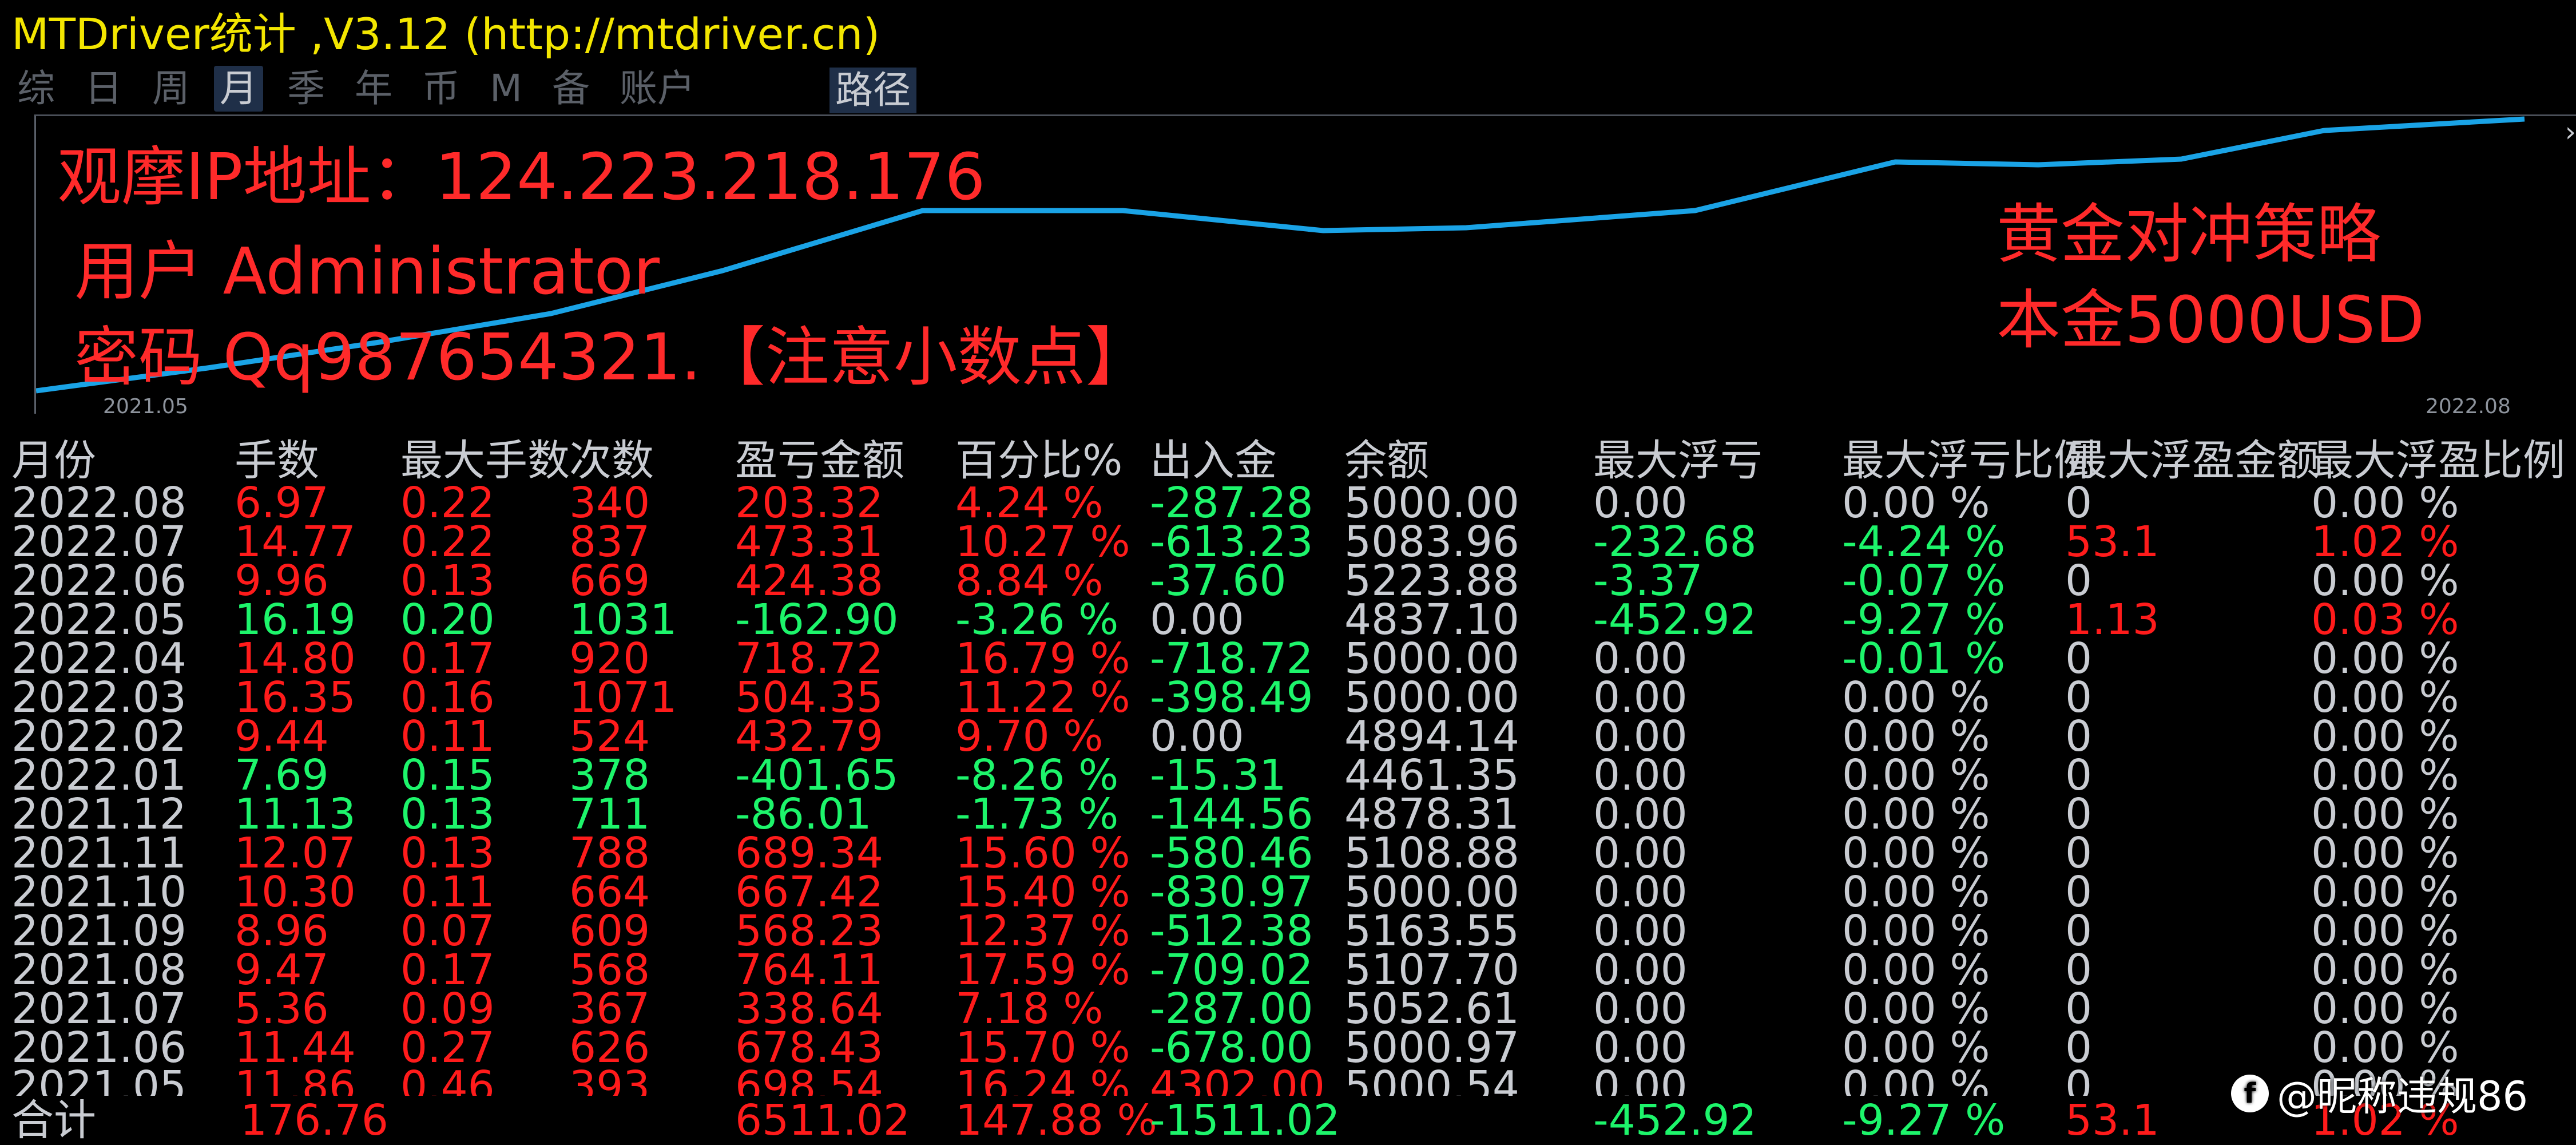  Describe the element at coordinates (1924, 541) in the screenshot. I see `cell-max-float-loss-pct: -4.24 %` at that location.